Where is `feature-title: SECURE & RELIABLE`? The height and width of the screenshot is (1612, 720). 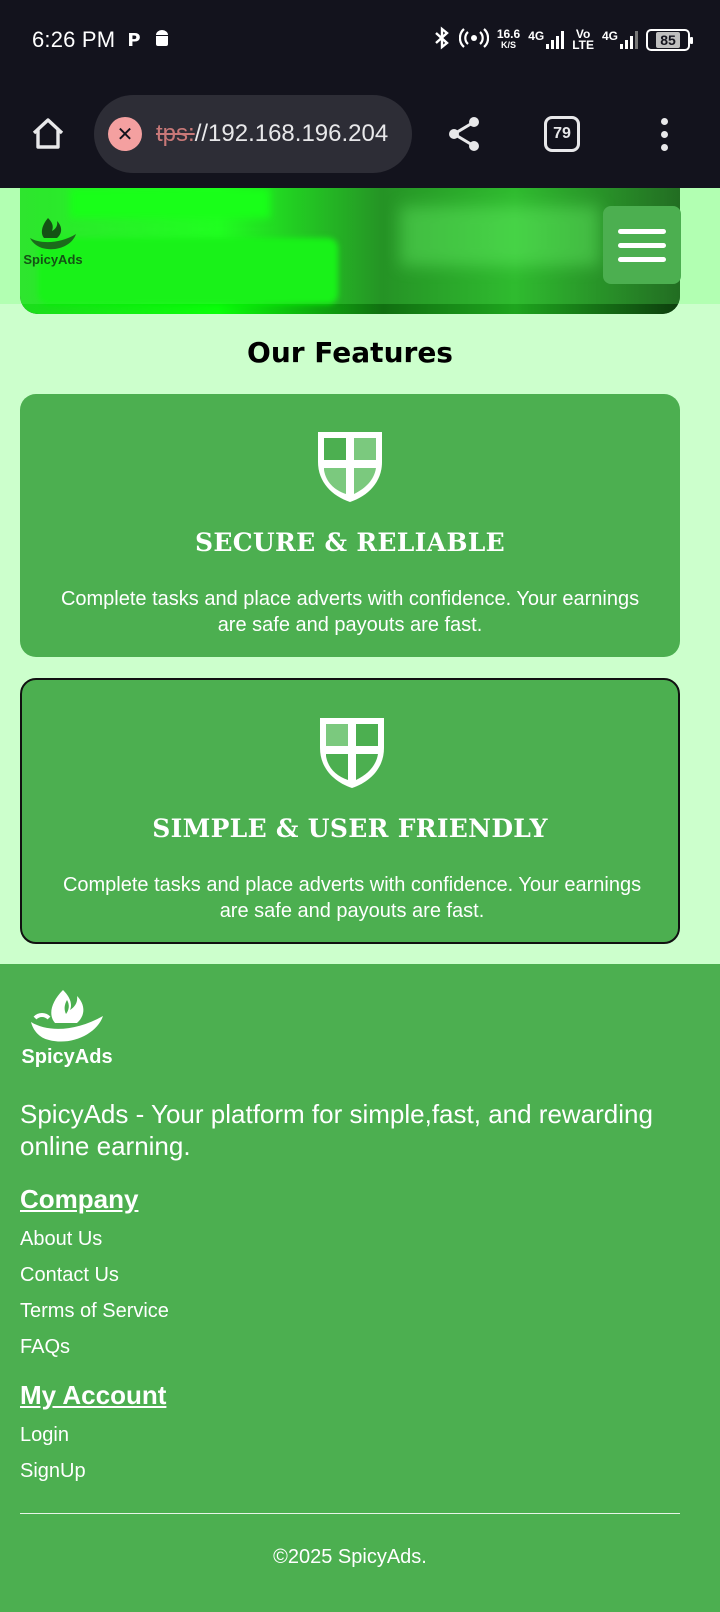 feature-title: SECURE & RELIABLE is located at coordinates (350, 542).